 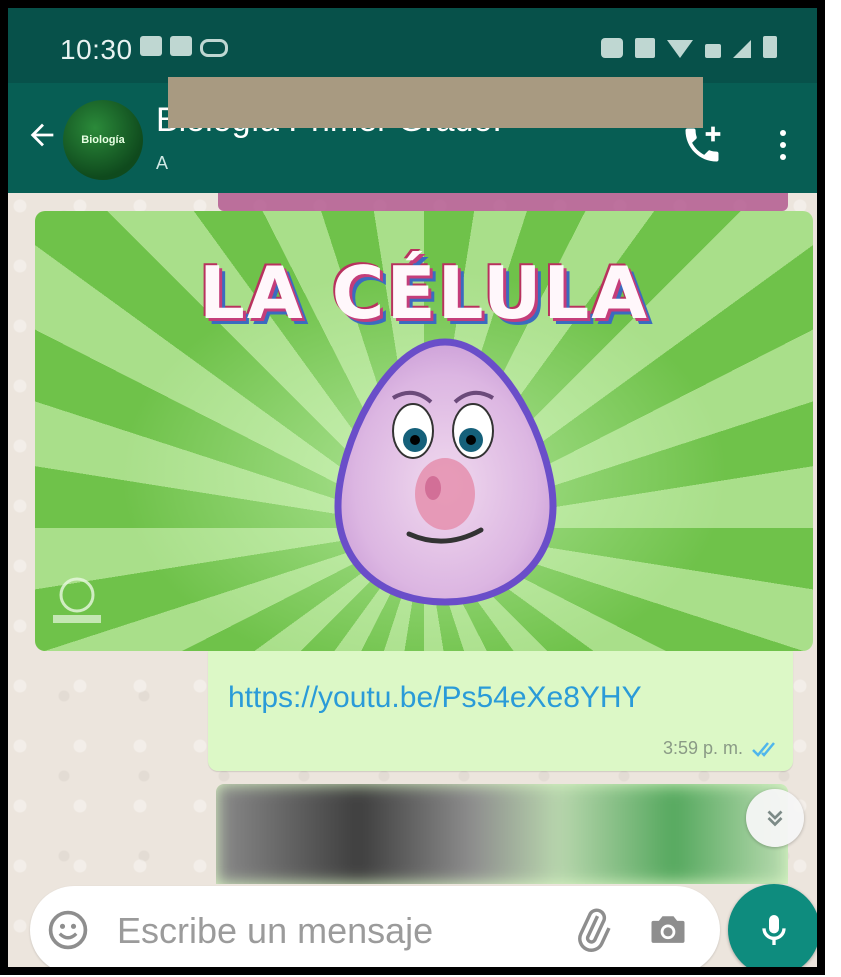 I want to click on message-composer, so click(x=375, y=926).